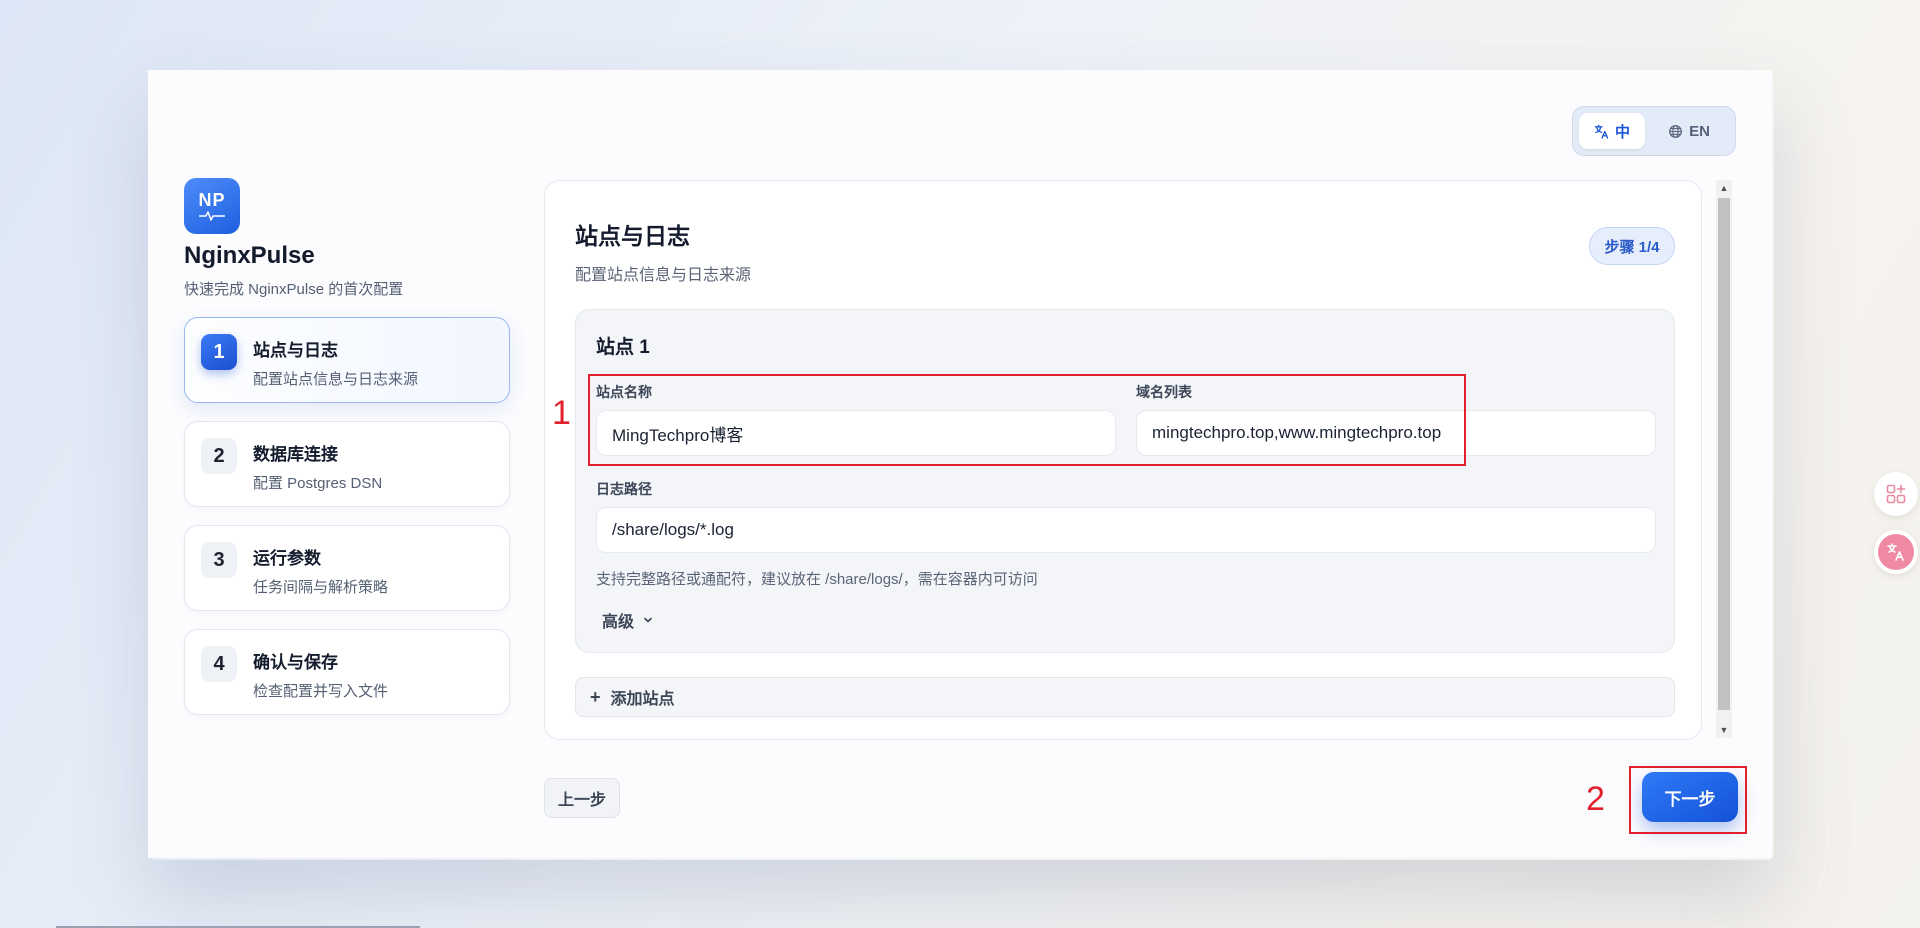 Image resolution: width=1920 pixels, height=928 pixels. I want to click on translate-glyph, so click(1895, 552).